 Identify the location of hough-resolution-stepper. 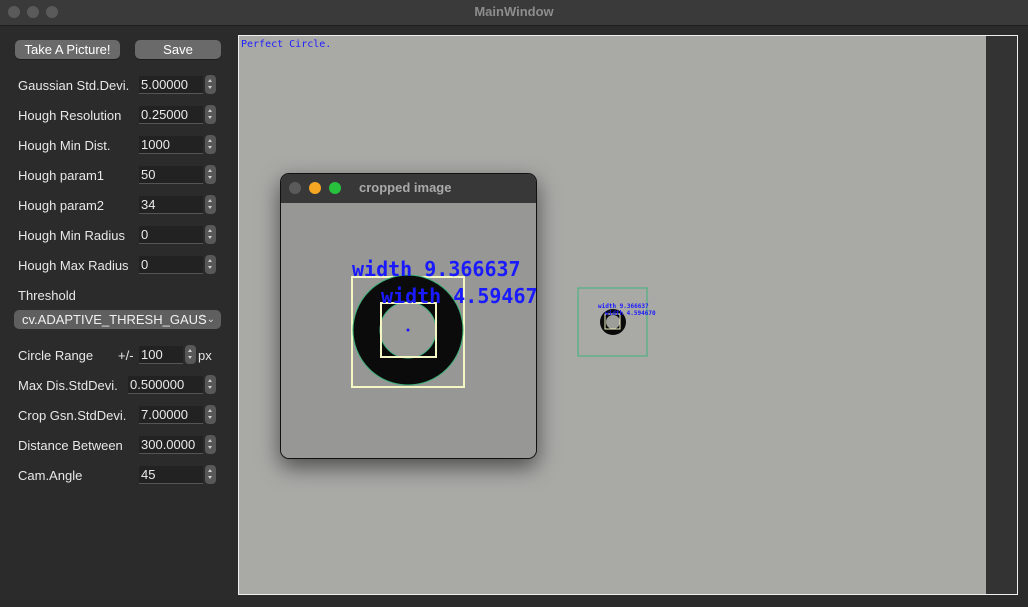
(210, 114).